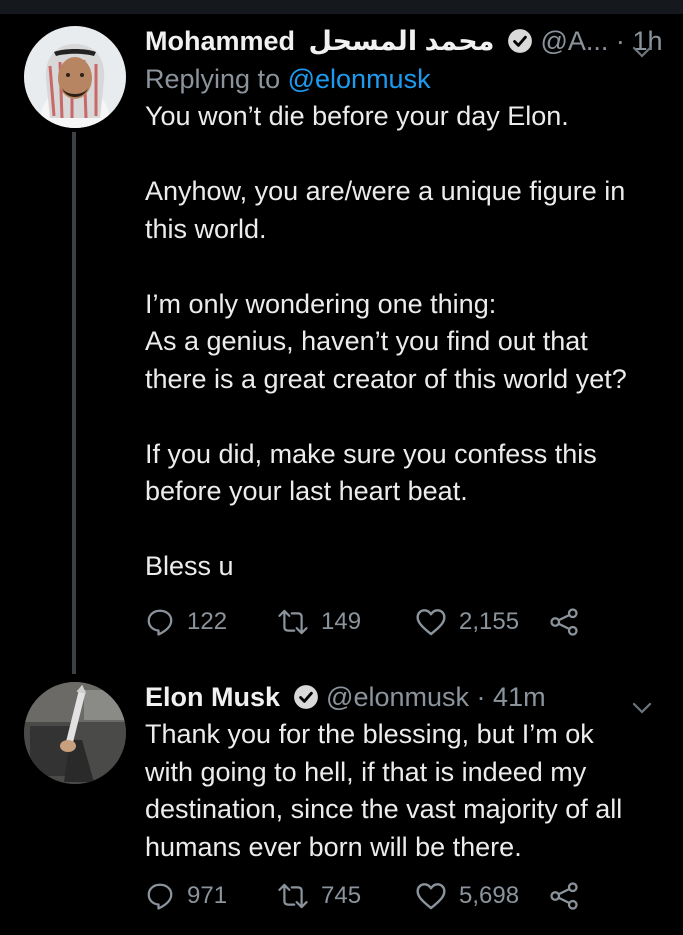 This screenshot has width=683, height=935. Describe the element at coordinates (186, 622) in the screenshot. I see `reply-button: 122` at that location.